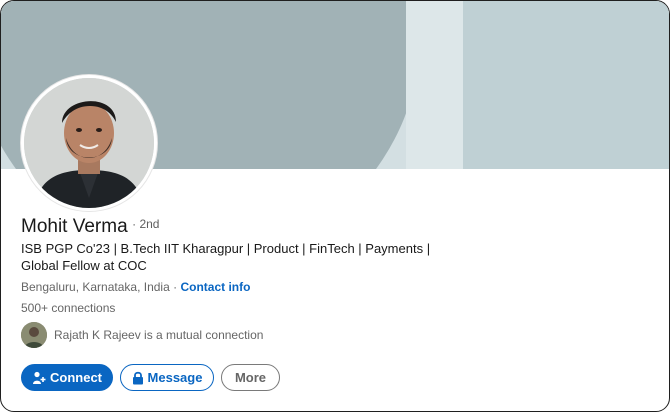 This screenshot has height=412, width=670. What do you see at coordinates (175, 377) in the screenshot?
I see `message-button-label: Message` at bounding box center [175, 377].